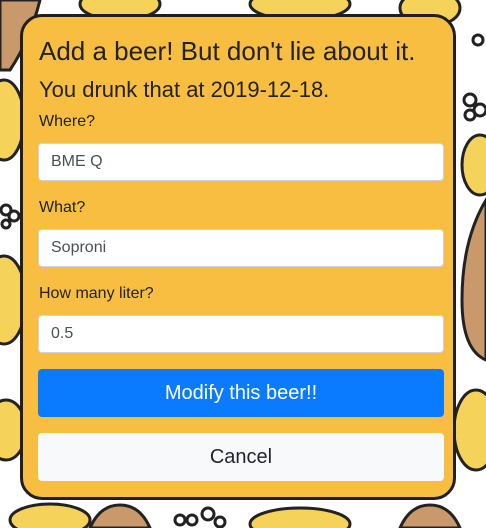  What do you see at coordinates (241, 162) in the screenshot?
I see `where-input` at bounding box center [241, 162].